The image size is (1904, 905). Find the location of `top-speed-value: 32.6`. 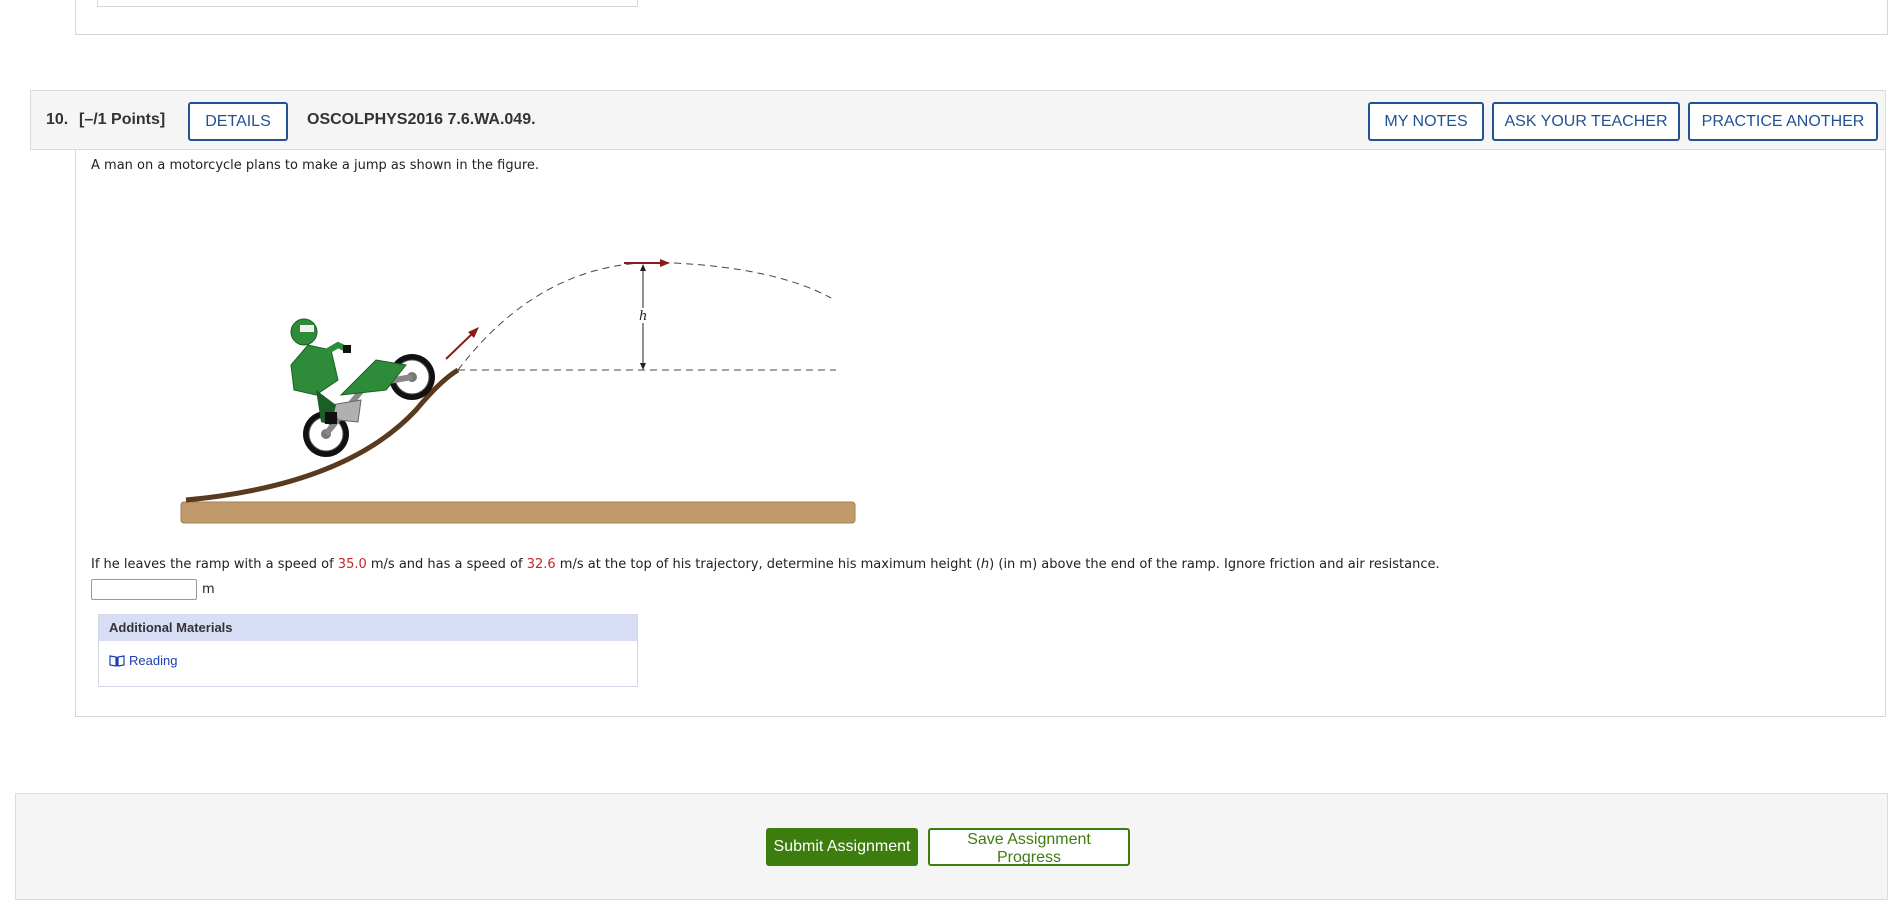

top-speed-value: 32.6 is located at coordinates (541, 564).